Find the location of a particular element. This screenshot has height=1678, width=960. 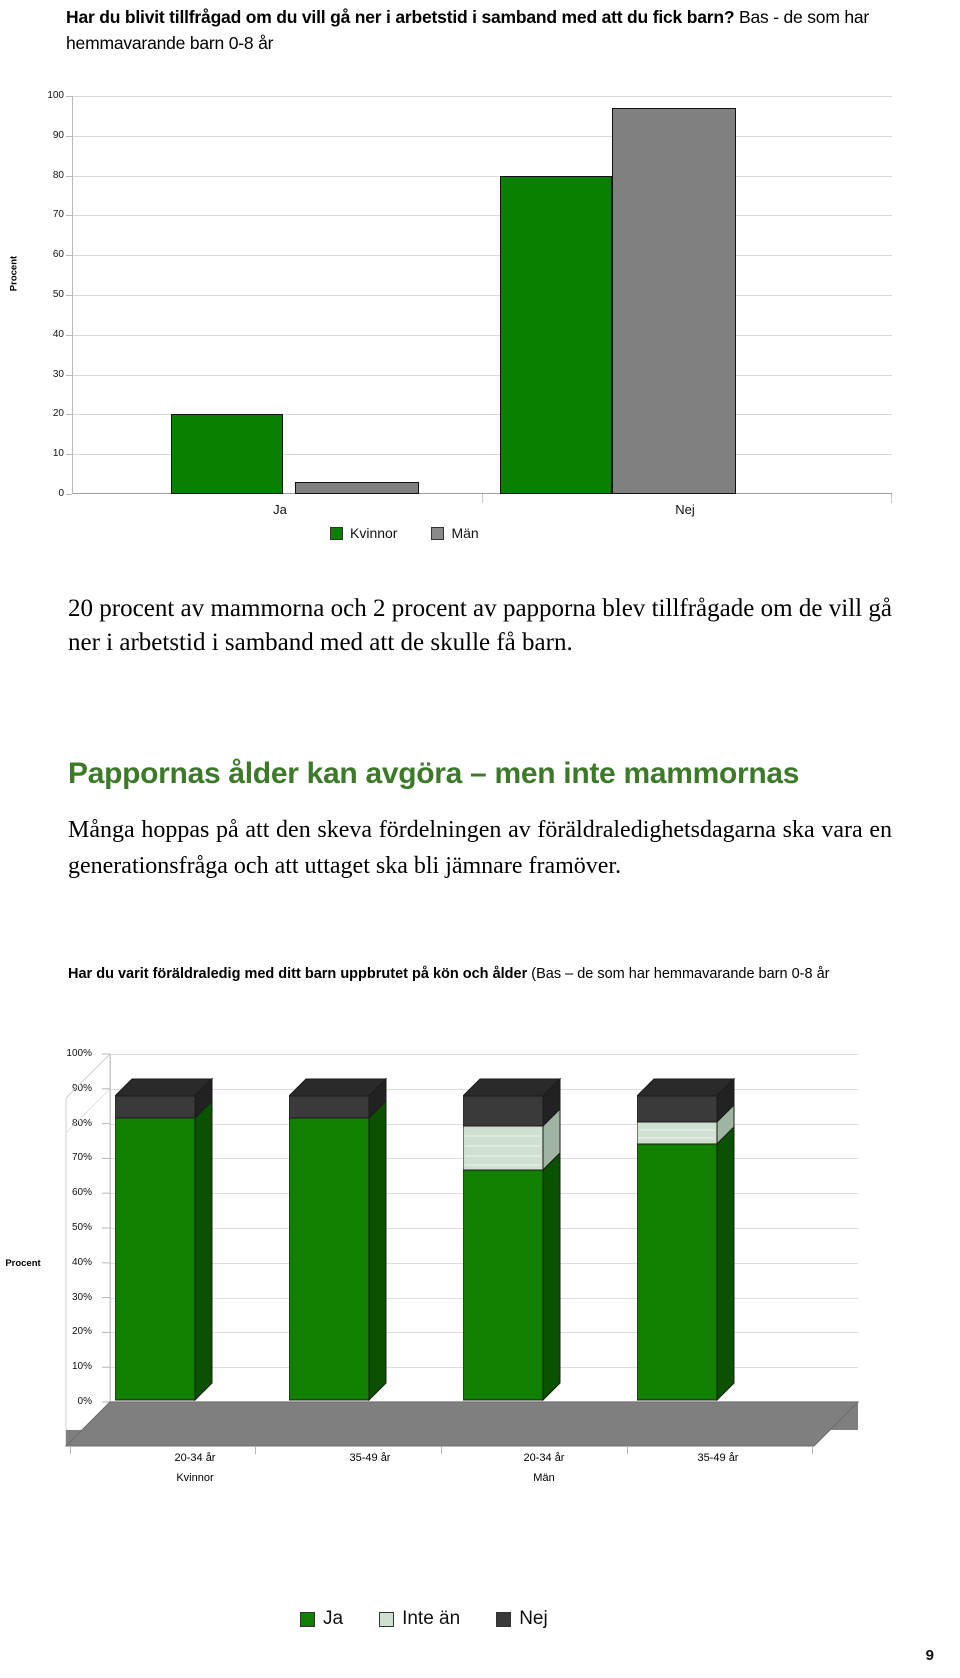

chart1-ytick: 20 is located at coordinates (58, 414).